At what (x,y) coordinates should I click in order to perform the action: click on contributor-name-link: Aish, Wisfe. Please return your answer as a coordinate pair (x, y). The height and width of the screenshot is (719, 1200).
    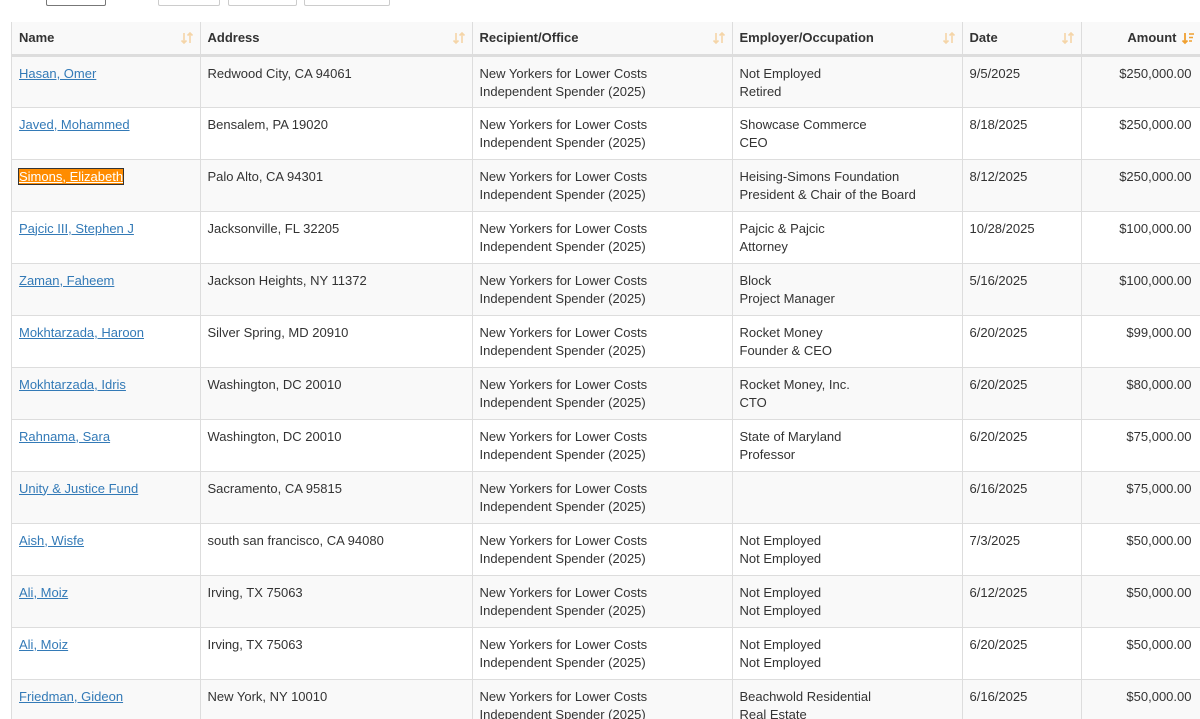
    Looking at the image, I should click on (51, 540).